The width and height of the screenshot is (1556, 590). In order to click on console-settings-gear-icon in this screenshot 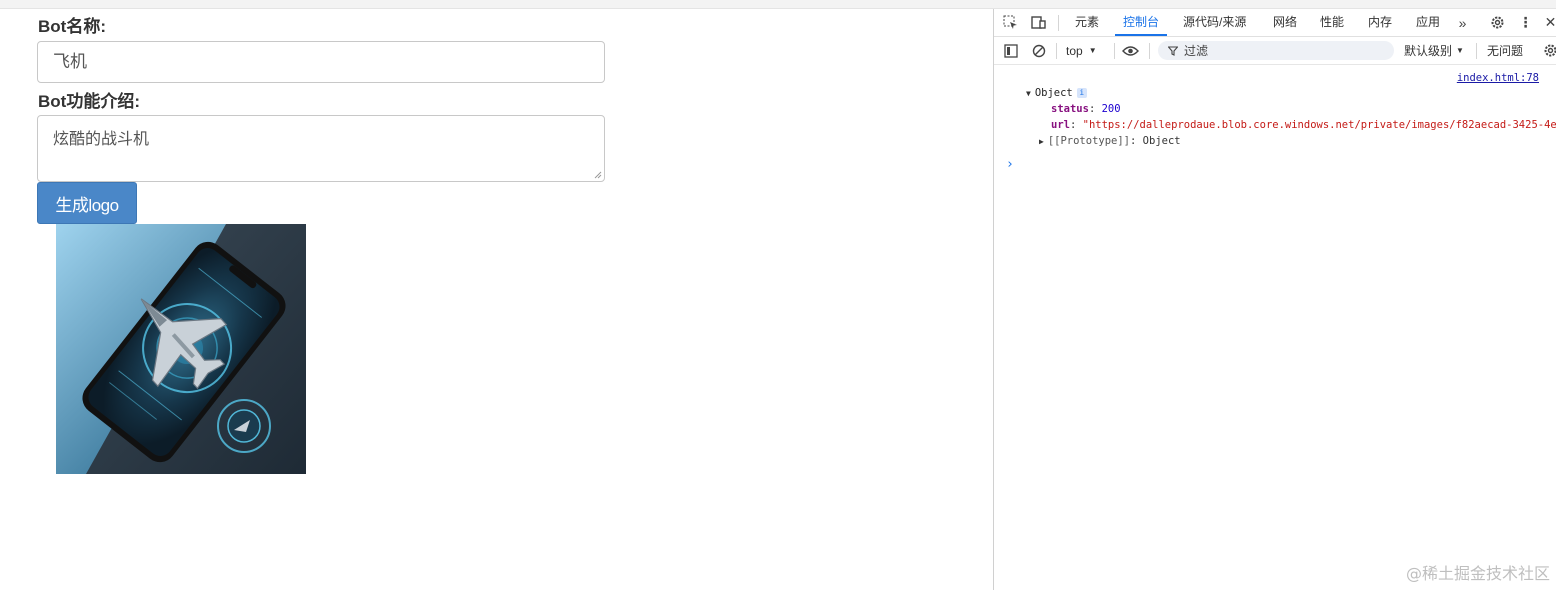, I will do `click(1549, 50)`.